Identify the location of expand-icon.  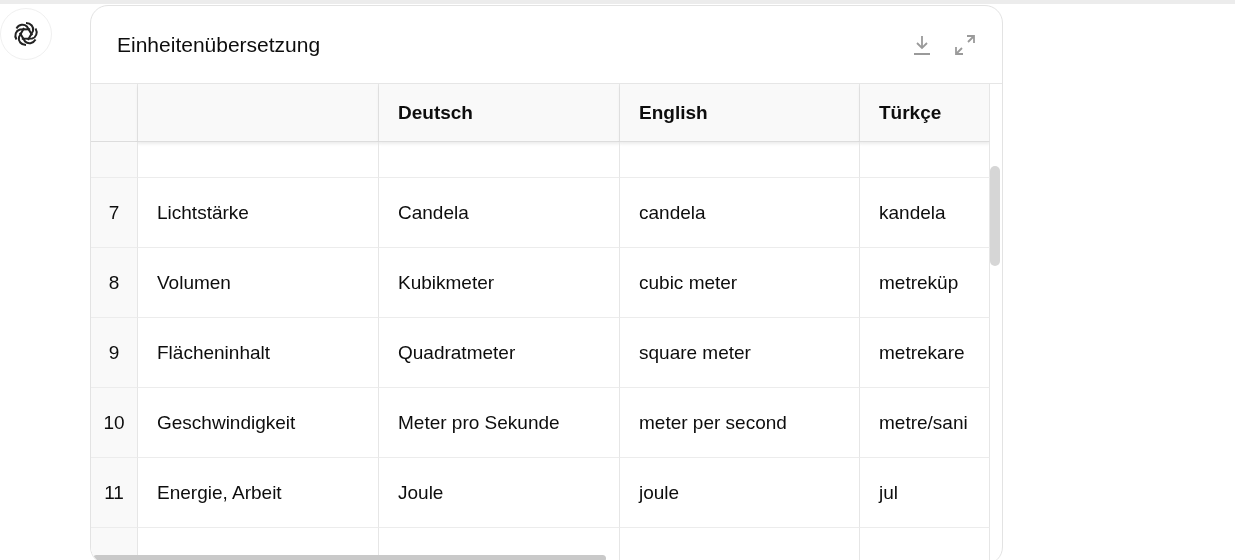
(965, 44).